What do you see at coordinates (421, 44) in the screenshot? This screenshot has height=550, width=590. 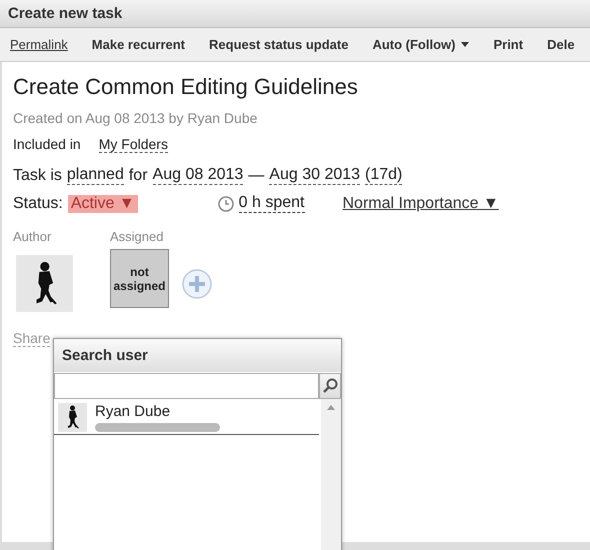 I see `toolbar-dropdown: Auto (Follow)` at bounding box center [421, 44].